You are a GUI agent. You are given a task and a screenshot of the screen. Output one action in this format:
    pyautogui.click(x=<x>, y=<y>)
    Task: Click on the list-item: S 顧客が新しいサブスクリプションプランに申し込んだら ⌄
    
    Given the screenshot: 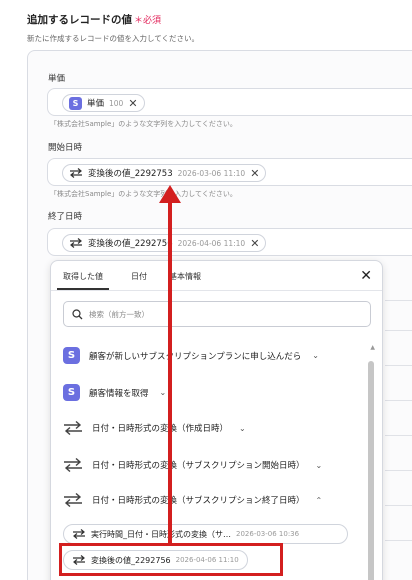 What is the action you would take?
    pyautogui.click(x=191, y=355)
    